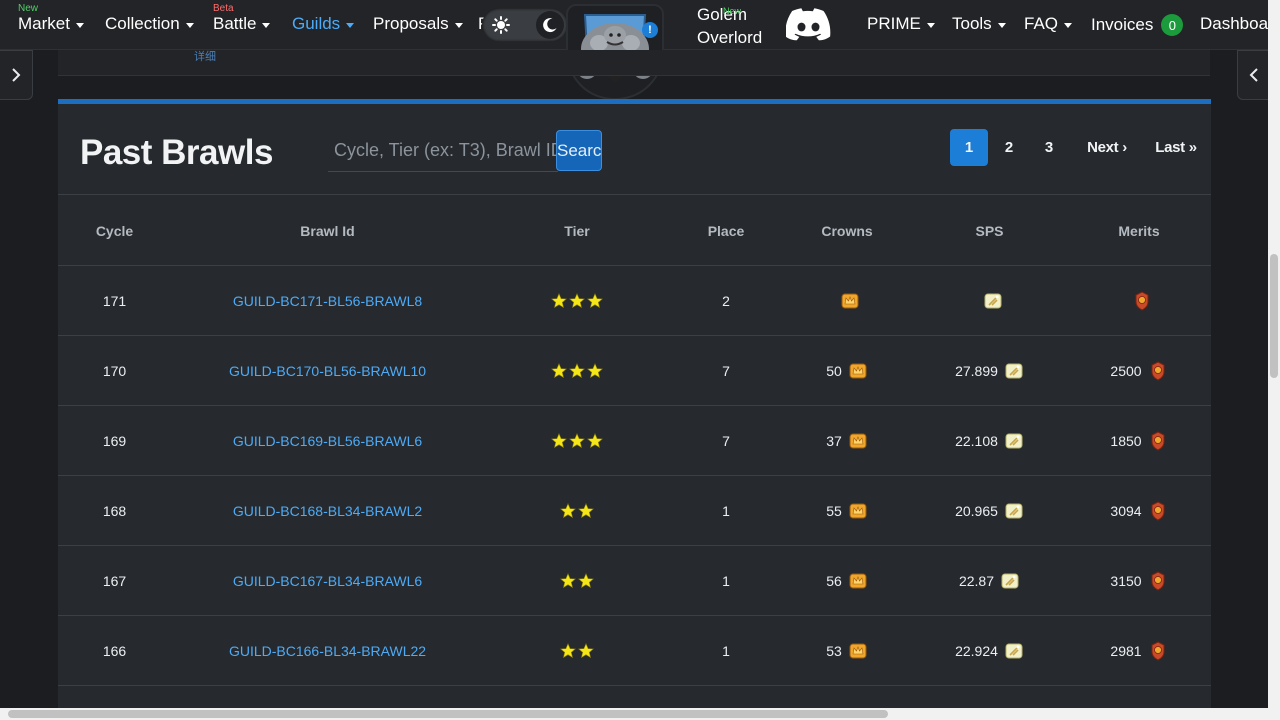 Image resolution: width=1280 pixels, height=720 pixels. Describe the element at coordinates (501, 25) in the screenshot. I see `sun-icon` at that location.